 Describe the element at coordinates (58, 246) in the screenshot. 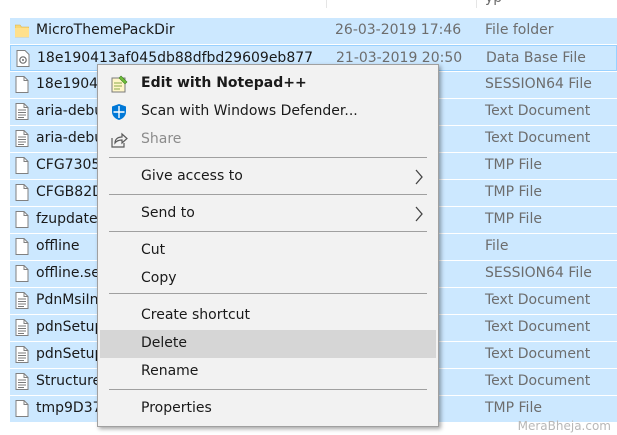

I see `file-name: offline` at that location.